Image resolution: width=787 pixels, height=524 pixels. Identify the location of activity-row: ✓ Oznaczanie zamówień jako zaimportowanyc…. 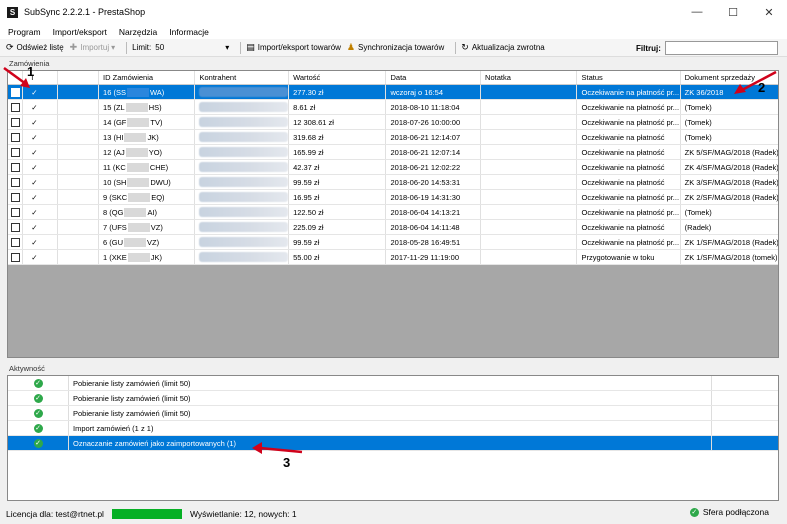
(393, 443).